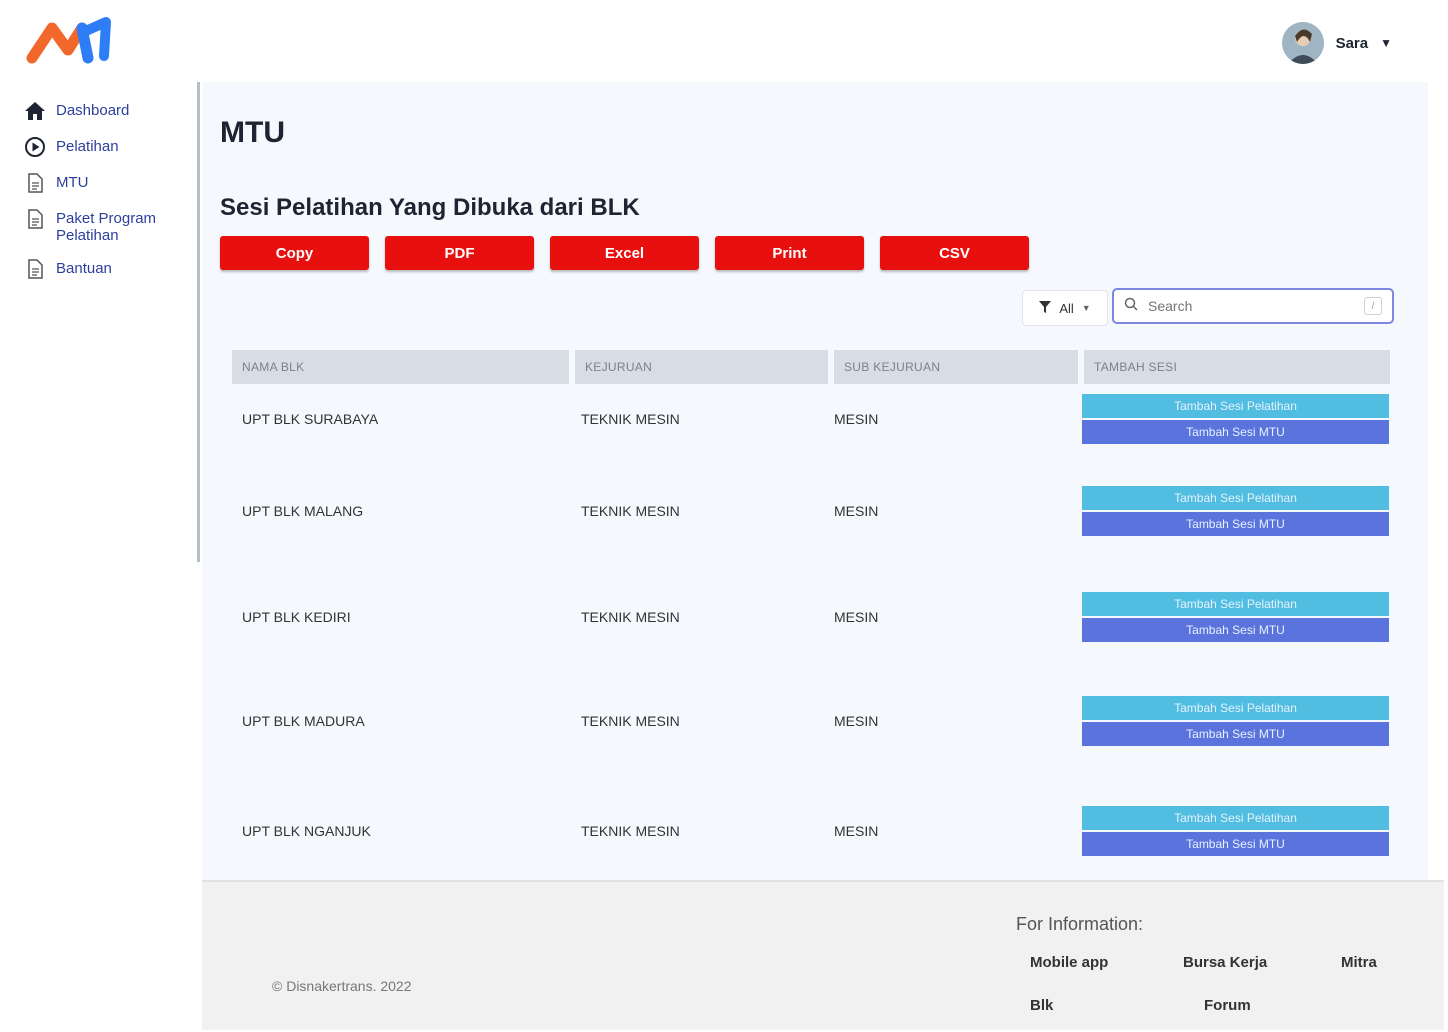 This screenshot has height=1032, width=1448. Describe the element at coordinates (252, 132) in the screenshot. I see `page-title: MTU` at that location.